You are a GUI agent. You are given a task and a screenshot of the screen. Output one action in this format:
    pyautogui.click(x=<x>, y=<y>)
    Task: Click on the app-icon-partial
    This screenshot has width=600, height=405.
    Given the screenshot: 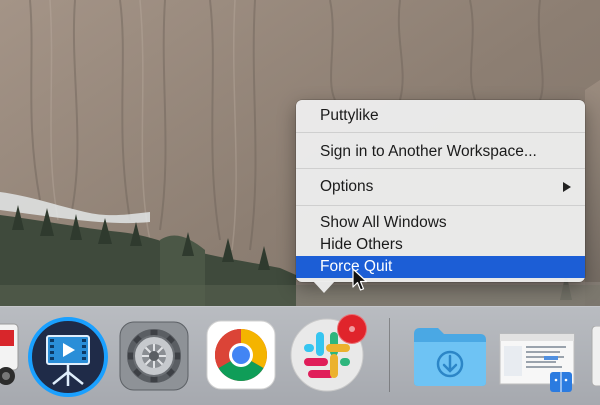 What is the action you would take?
    pyautogui.click(x=595, y=356)
    